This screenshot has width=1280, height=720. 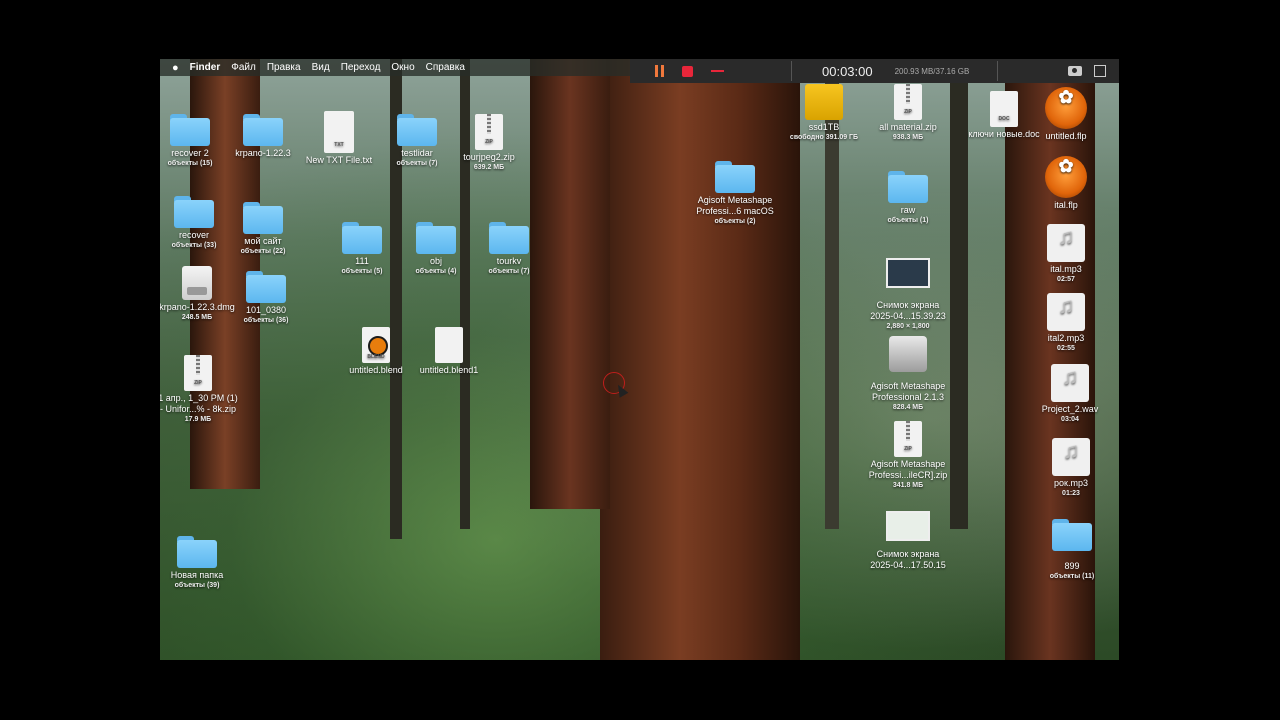 I want to click on file-ital2-mp3: ♫ ital2.mp3 02:55, so click(x=1066, y=323).